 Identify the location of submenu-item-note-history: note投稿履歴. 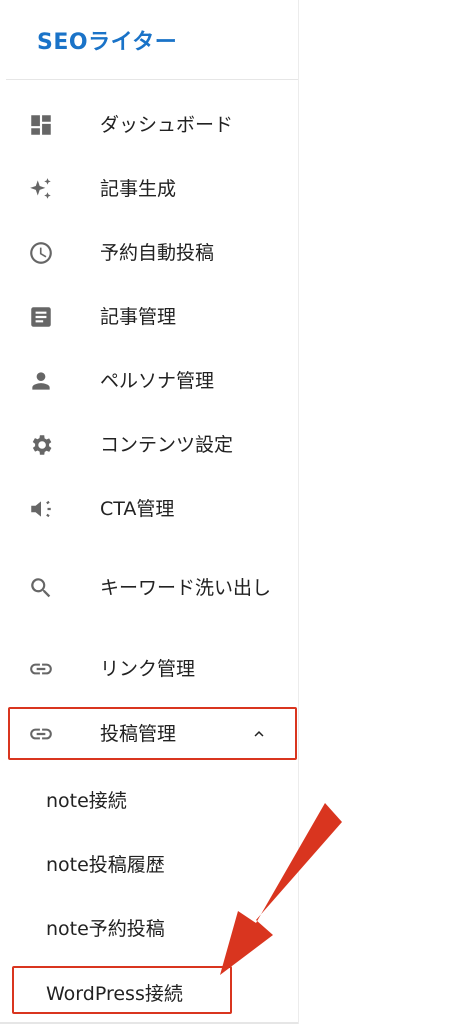
(105, 863).